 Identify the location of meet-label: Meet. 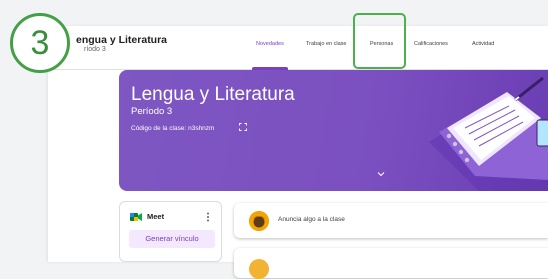
(156, 216).